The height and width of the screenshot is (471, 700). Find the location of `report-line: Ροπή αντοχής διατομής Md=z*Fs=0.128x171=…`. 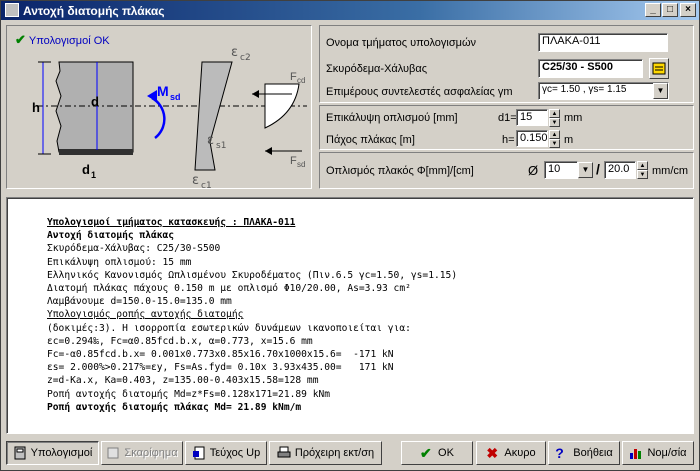

report-line: Ροπή αντοχής διατομής Md=z*Fs=0.128x171=… is located at coordinates (189, 394).